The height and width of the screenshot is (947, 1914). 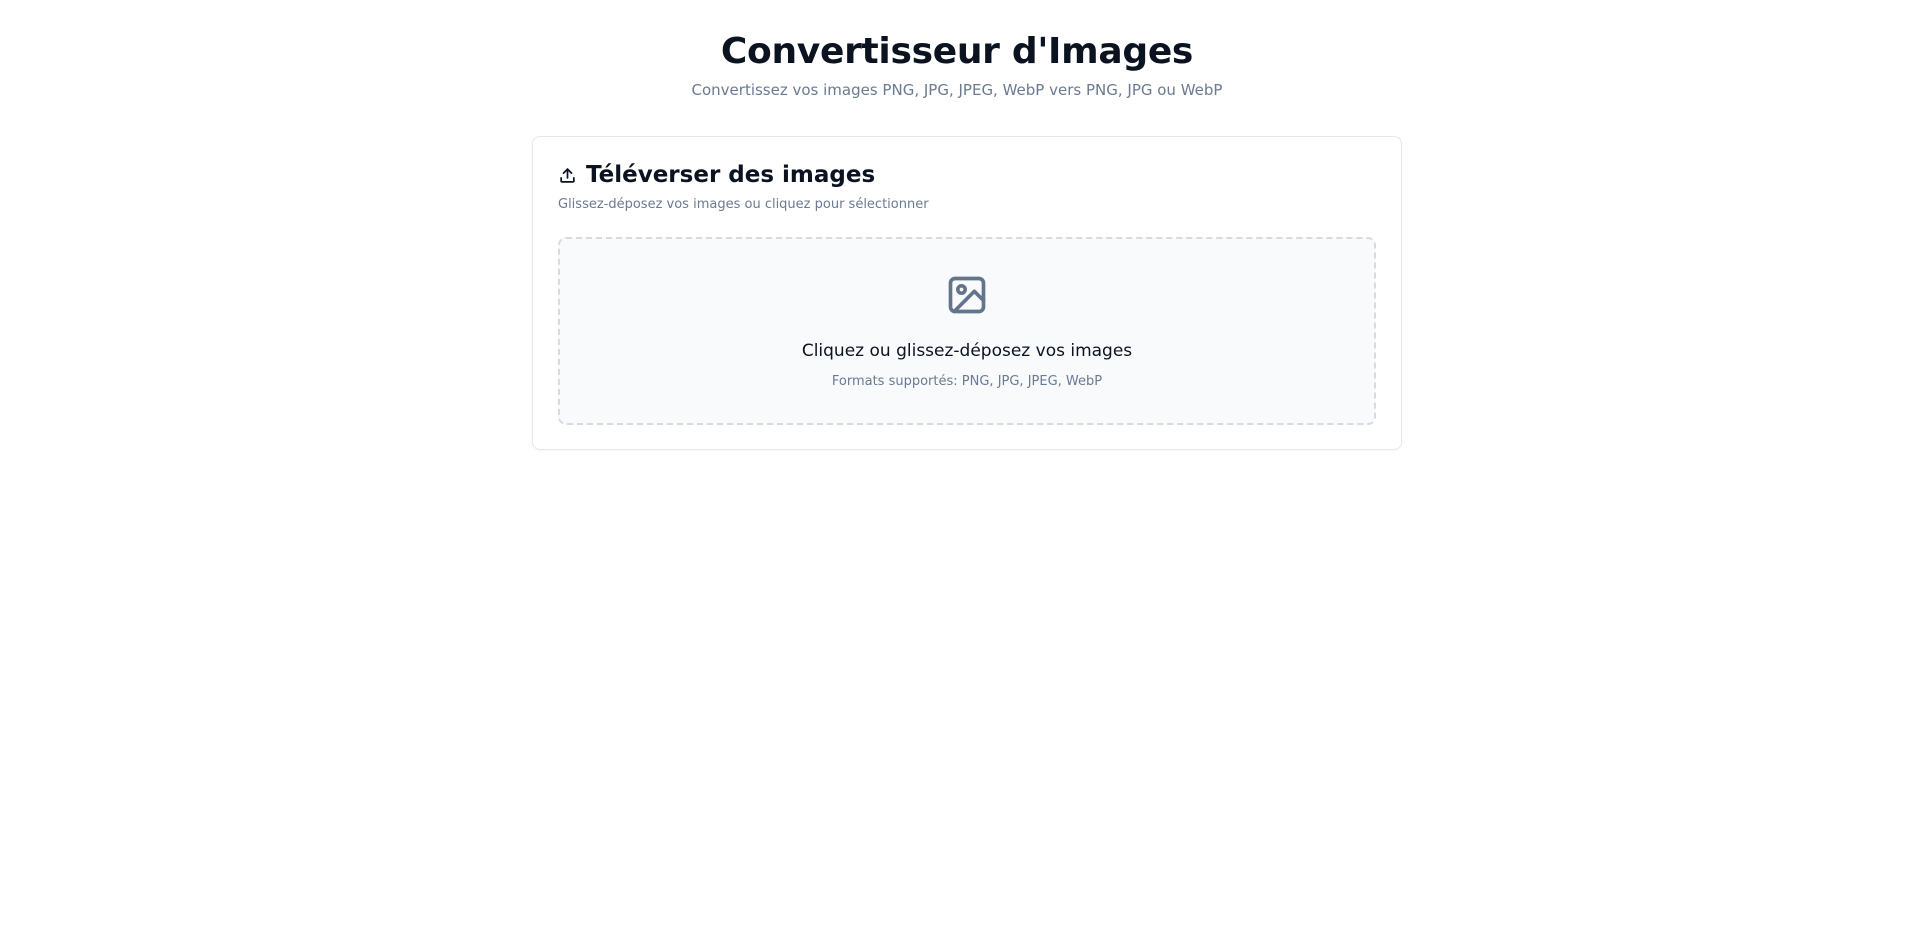 I want to click on upload-card-title-row: Téléverser des images, so click(x=967, y=175).